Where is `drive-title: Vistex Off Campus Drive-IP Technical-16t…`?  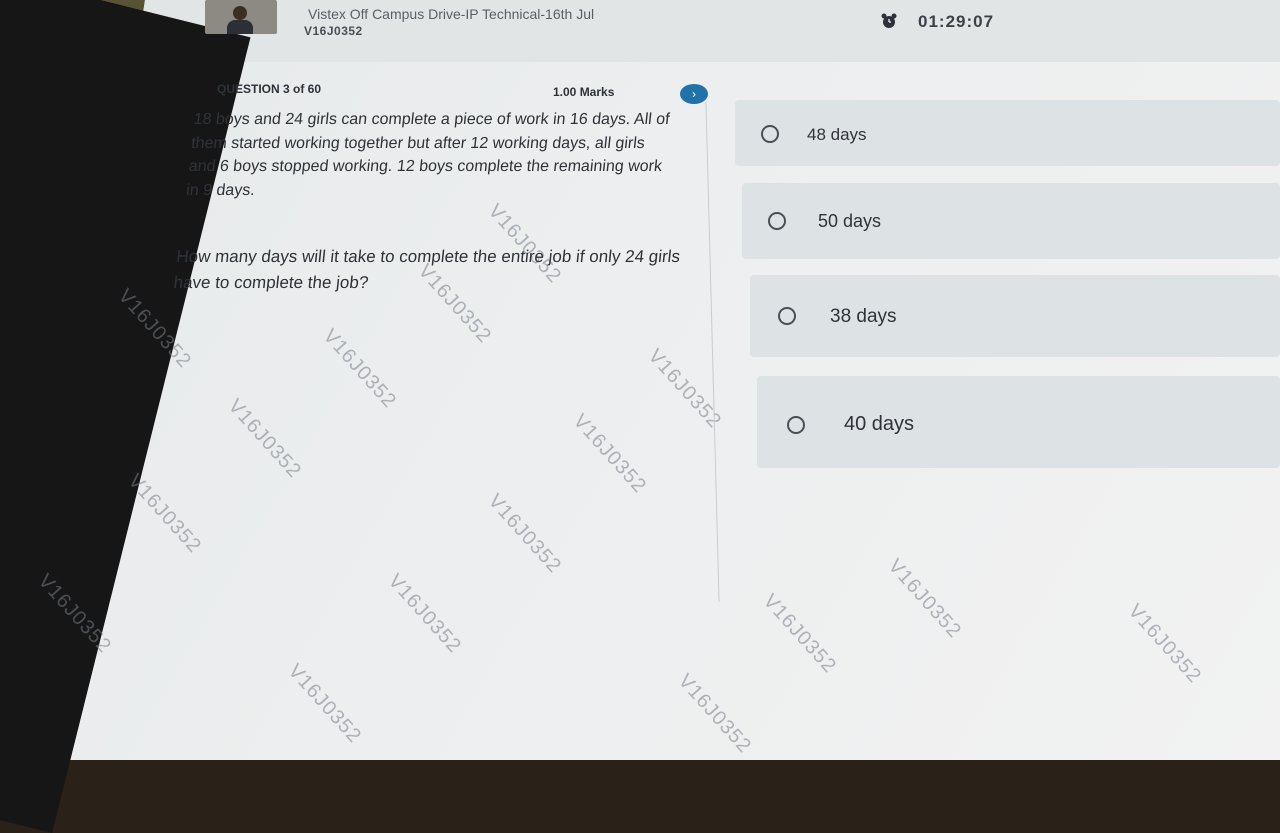
drive-title: Vistex Off Campus Drive-IP Technical-16t… is located at coordinates (451, 14).